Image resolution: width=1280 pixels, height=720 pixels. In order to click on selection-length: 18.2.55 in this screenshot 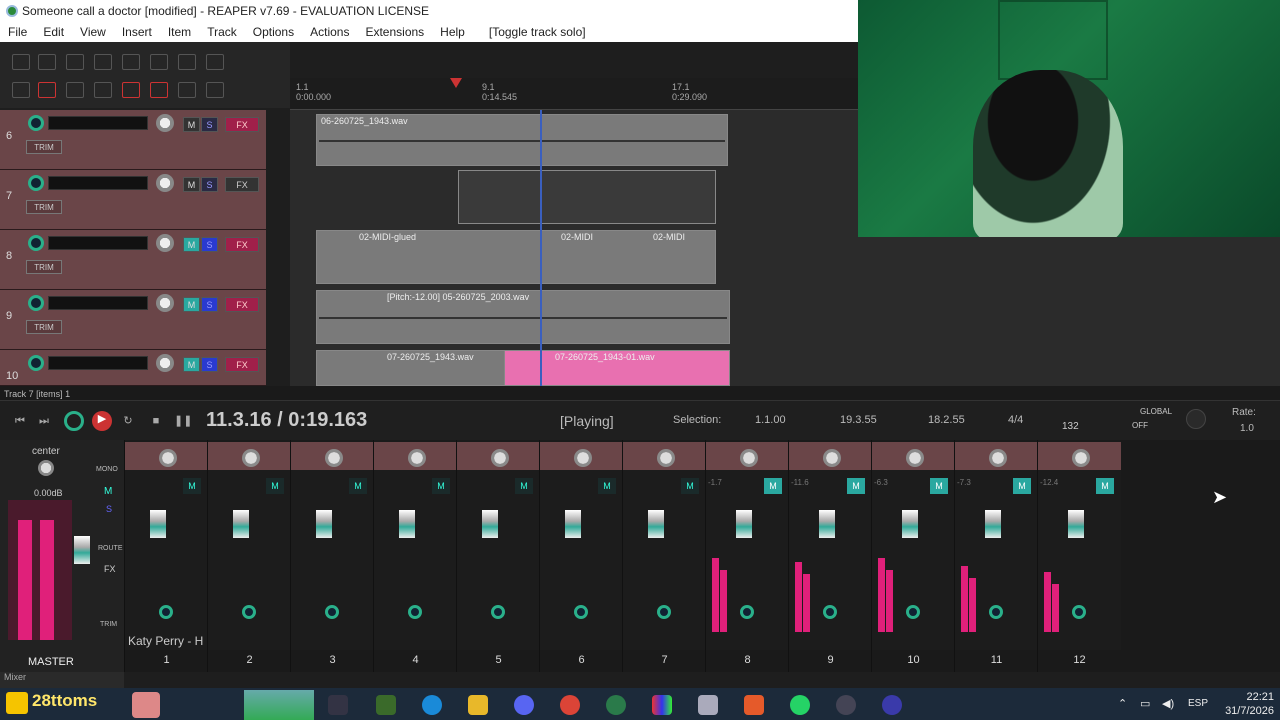, I will do `click(946, 420)`.